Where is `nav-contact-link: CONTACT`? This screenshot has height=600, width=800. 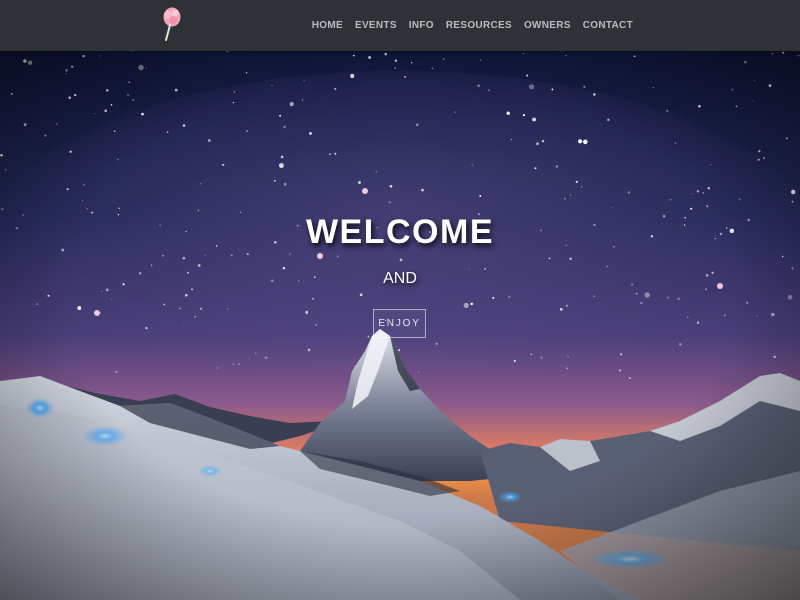 nav-contact-link: CONTACT is located at coordinates (608, 25).